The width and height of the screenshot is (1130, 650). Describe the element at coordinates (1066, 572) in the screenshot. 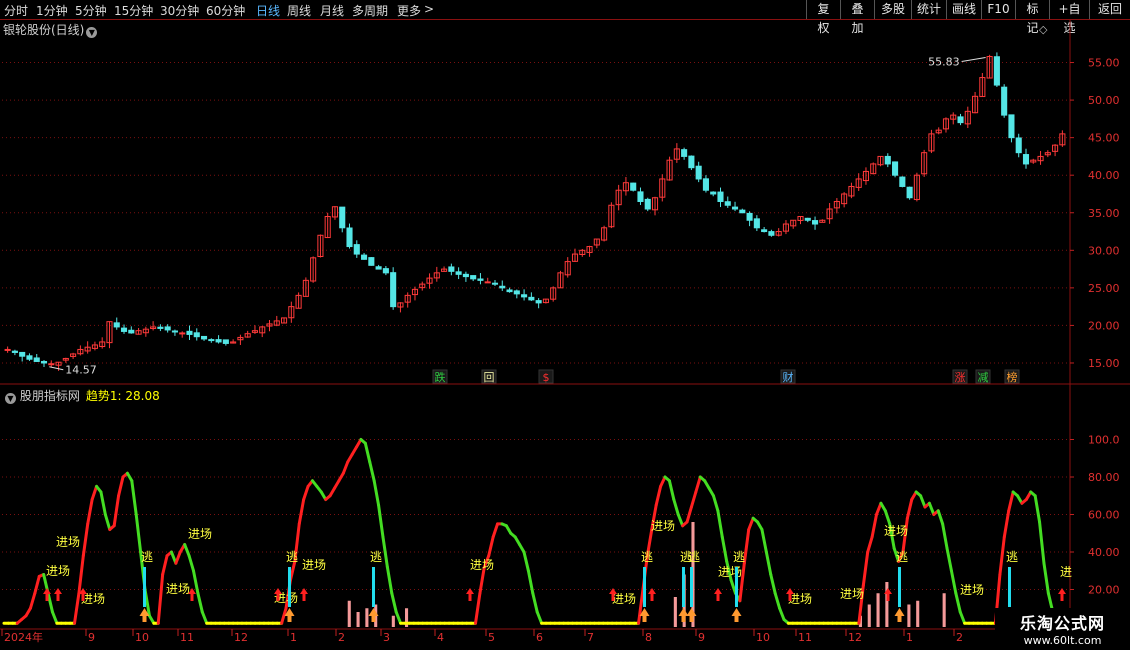

I see `enter-signal-partial: 进` at that location.